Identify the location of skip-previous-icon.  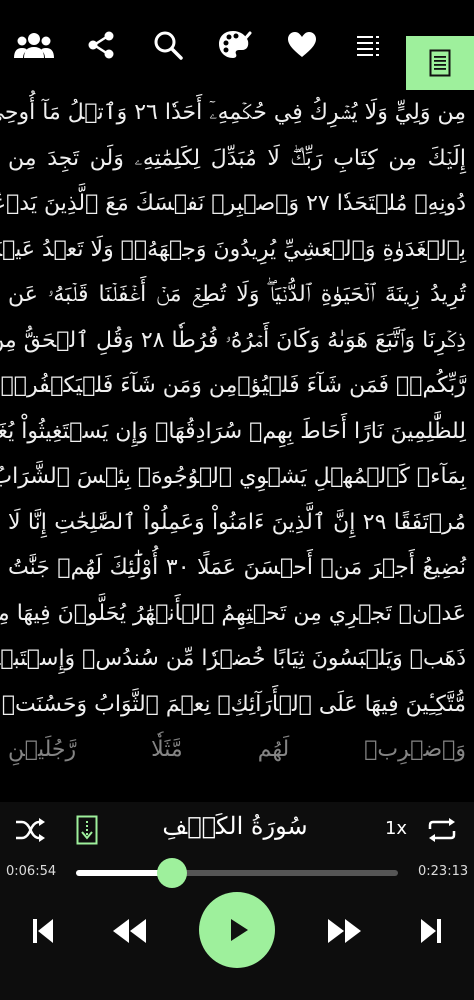
(43, 931).